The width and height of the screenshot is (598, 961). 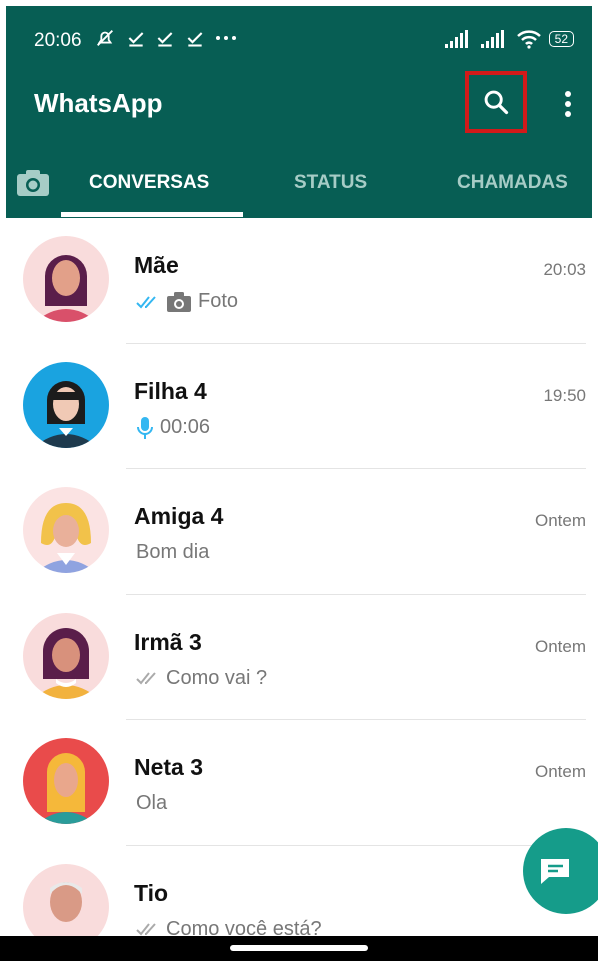 I want to click on chat-preview-text: 00:06, so click(x=185, y=427).